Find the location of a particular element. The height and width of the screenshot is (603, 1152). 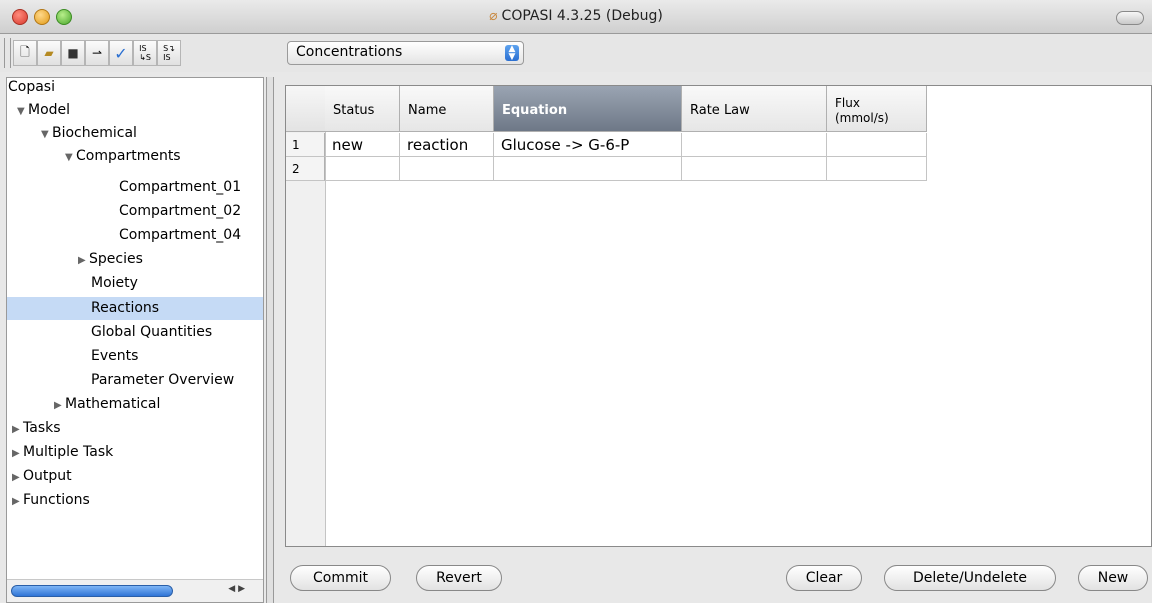

check-model-button: ✓ is located at coordinates (121, 53).